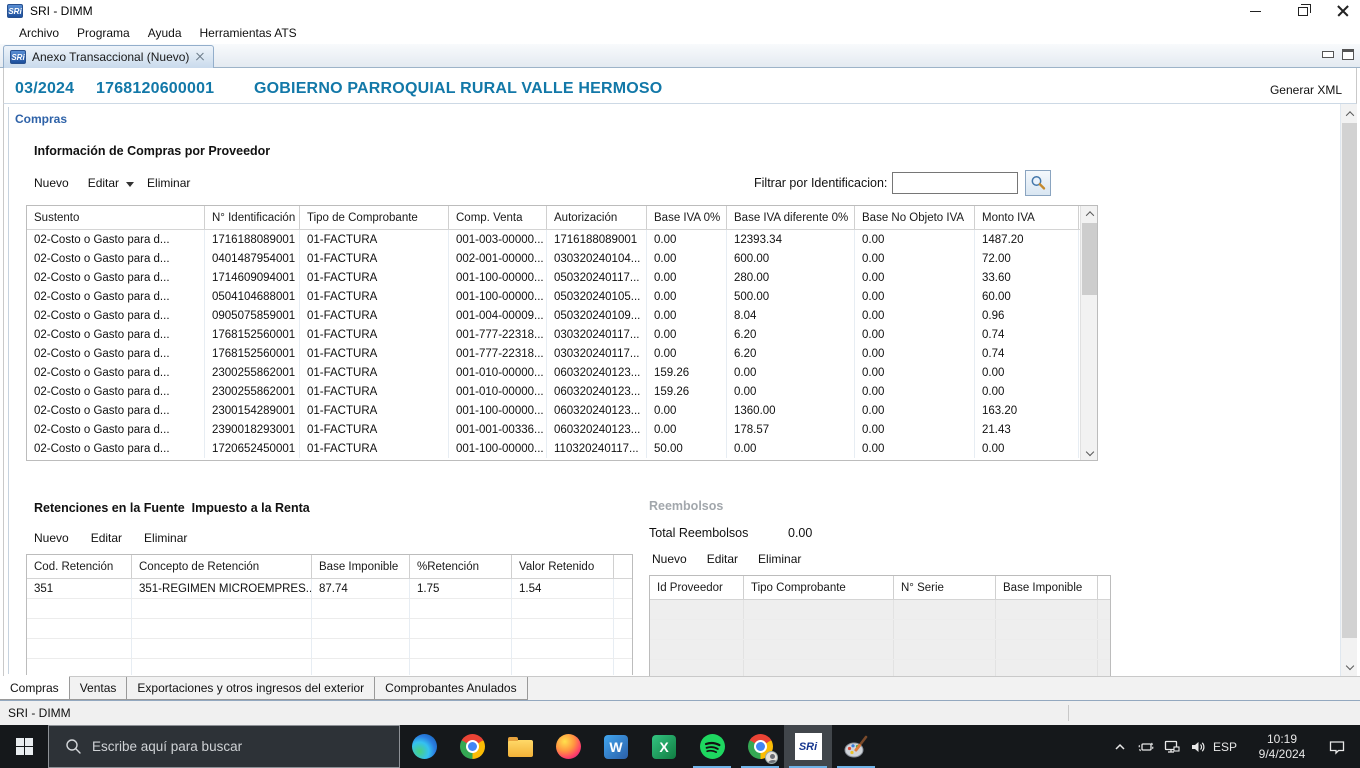 The height and width of the screenshot is (768, 1360). What do you see at coordinates (116, 217) in the screenshot?
I see `column-header: Sustento` at bounding box center [116, 217].